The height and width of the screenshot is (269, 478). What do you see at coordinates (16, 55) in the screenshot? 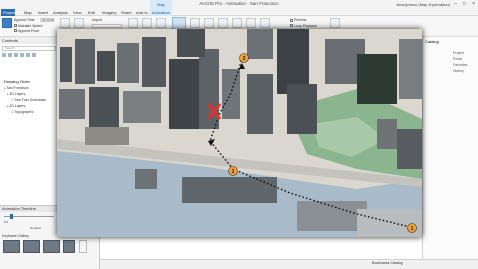
I see `source-icon` at bounding box center [16, 55].